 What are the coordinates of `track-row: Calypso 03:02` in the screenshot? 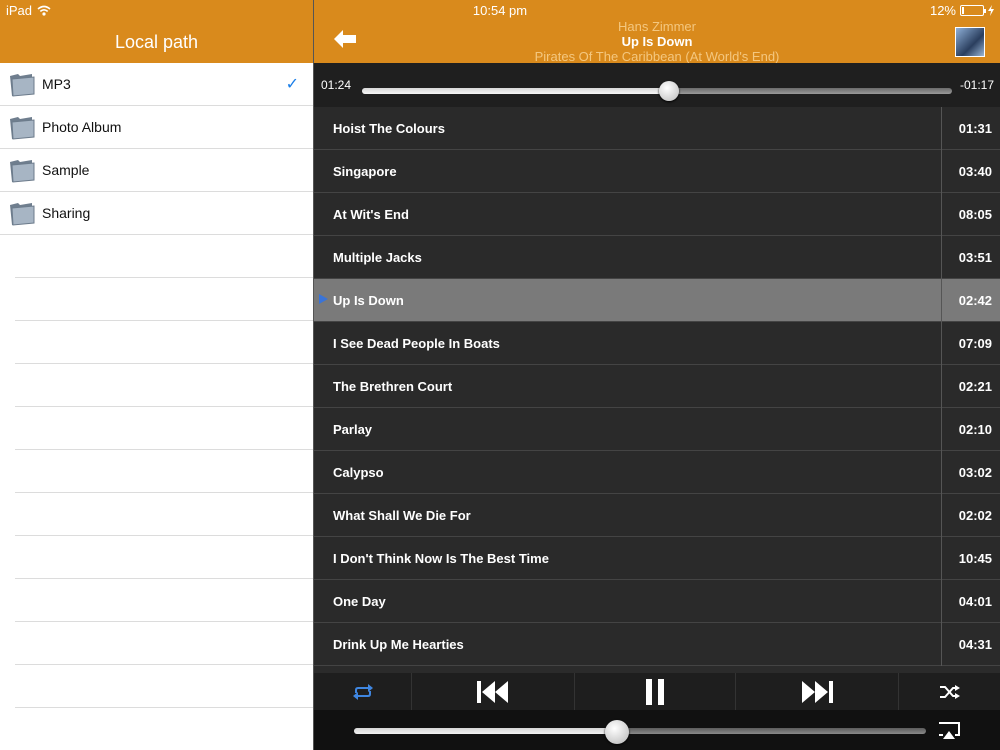 It's located at (657, 472).